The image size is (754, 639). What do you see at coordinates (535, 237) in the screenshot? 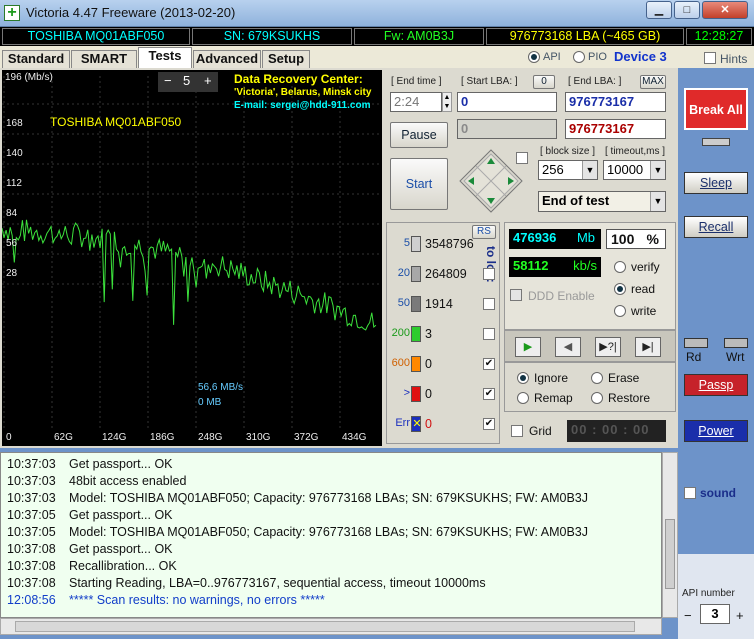
I see `mb-value: 476936` at bounding box center [535, 237].